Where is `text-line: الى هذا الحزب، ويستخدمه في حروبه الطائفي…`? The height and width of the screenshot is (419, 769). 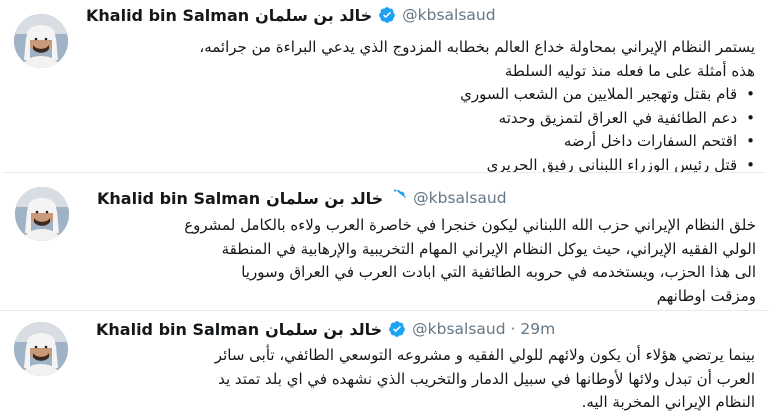
text-line: الى هذا الحزب، ويستخدمه في حروبه الطائفي… is located at coordinates (498, 272).